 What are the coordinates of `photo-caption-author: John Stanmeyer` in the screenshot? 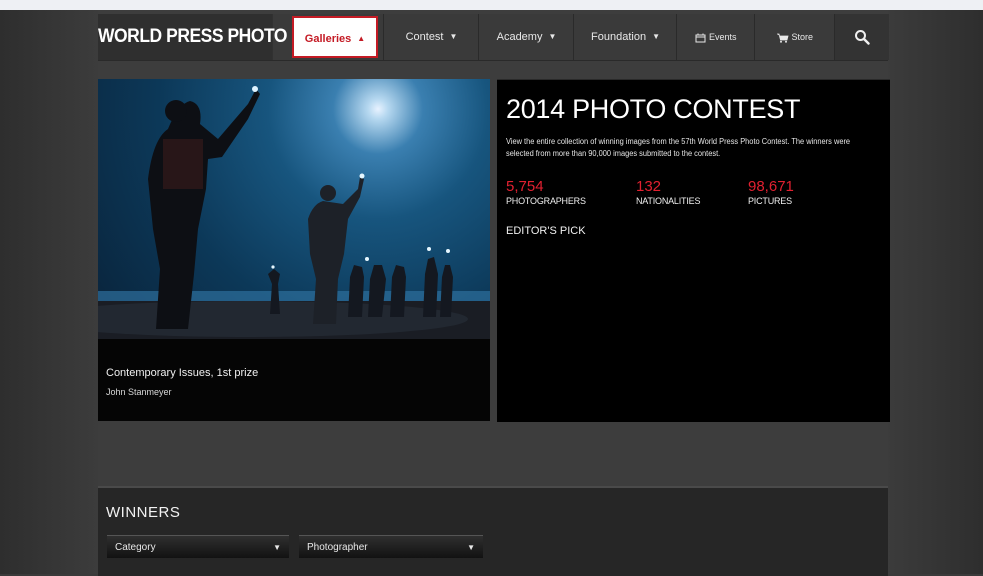 It's located at (139, 392).